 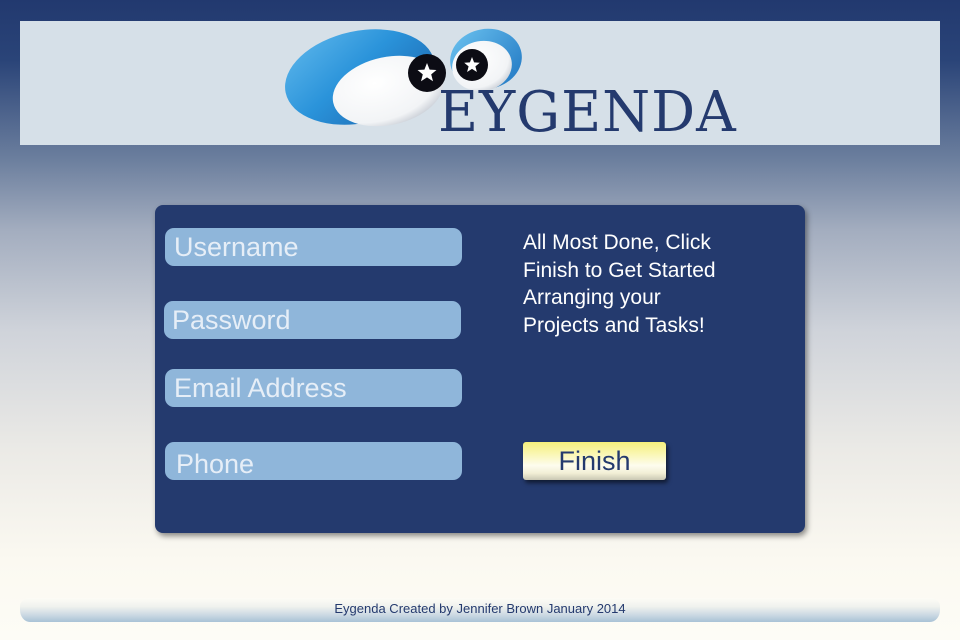 What do you see at coordinates (312, 320) in the screenshot?
I see `password-input` at bounding box center [312, 320].